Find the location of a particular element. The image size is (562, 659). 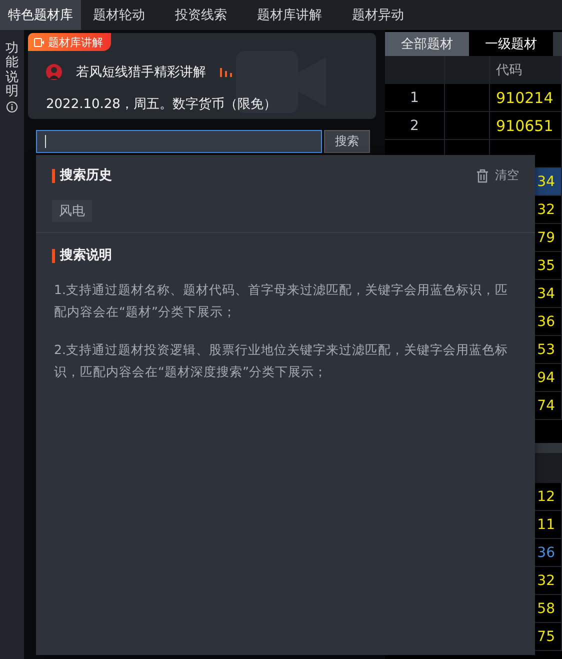

column-header: 代码 is located at coordinates (508, 70).